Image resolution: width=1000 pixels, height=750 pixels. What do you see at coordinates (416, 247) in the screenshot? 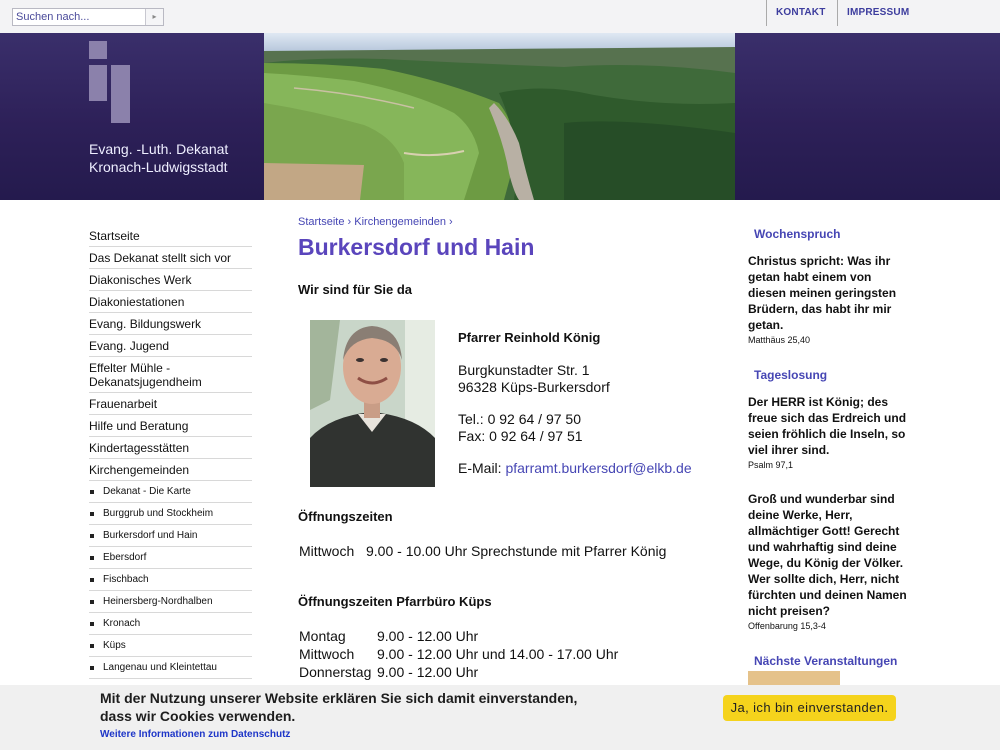
I see `page-title: Burkersdorf und Hain` at bounding box center [416, 247].